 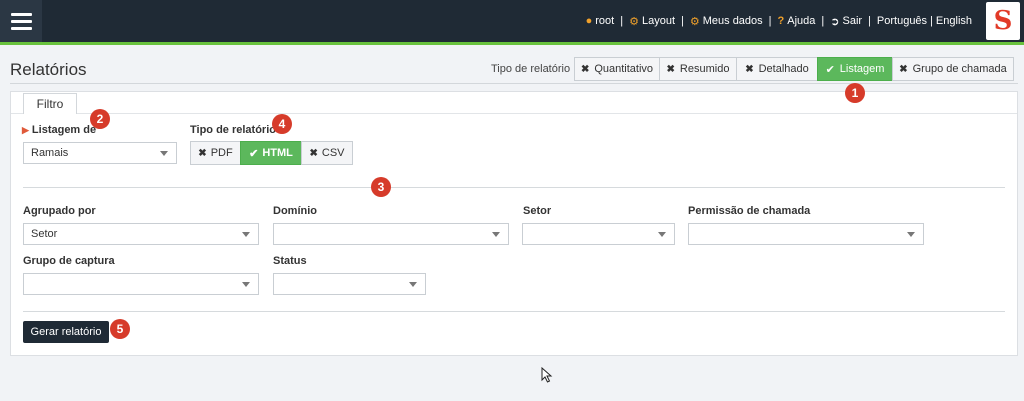 What do you see at coordinates (902, 21) in the screenshot?
I see `lang-pt-link: Português` at bounding box center [902, 21].